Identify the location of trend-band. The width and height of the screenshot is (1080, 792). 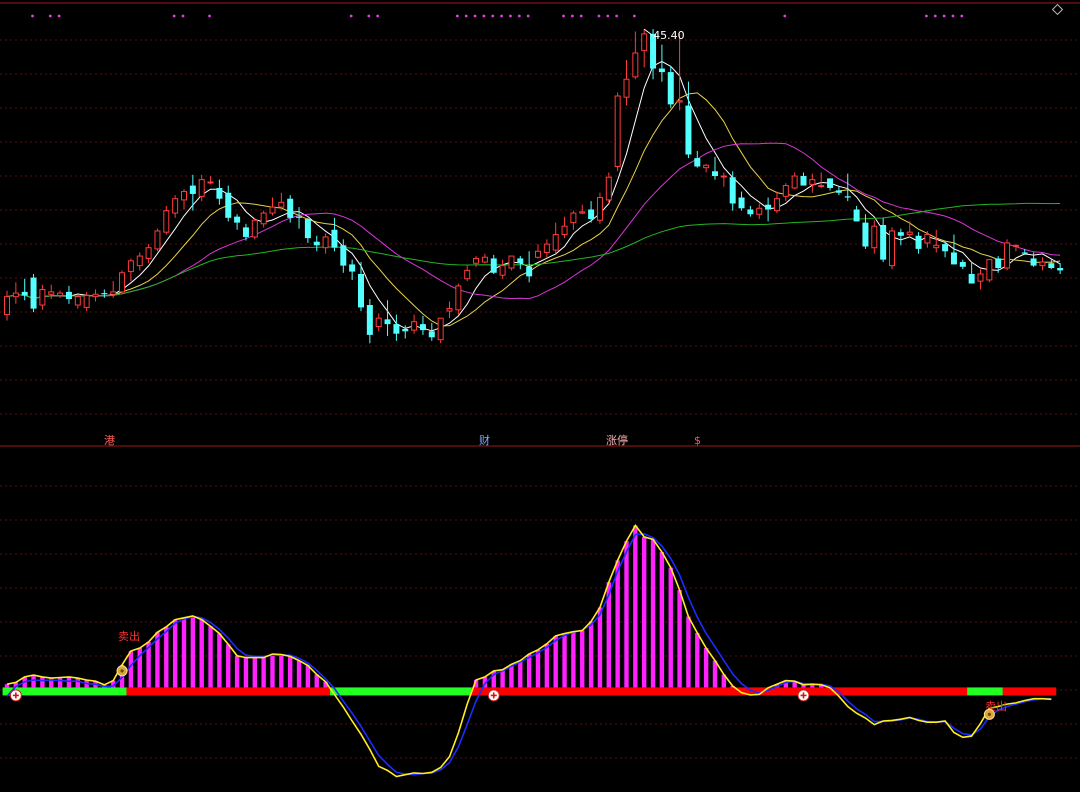
(529, 691).